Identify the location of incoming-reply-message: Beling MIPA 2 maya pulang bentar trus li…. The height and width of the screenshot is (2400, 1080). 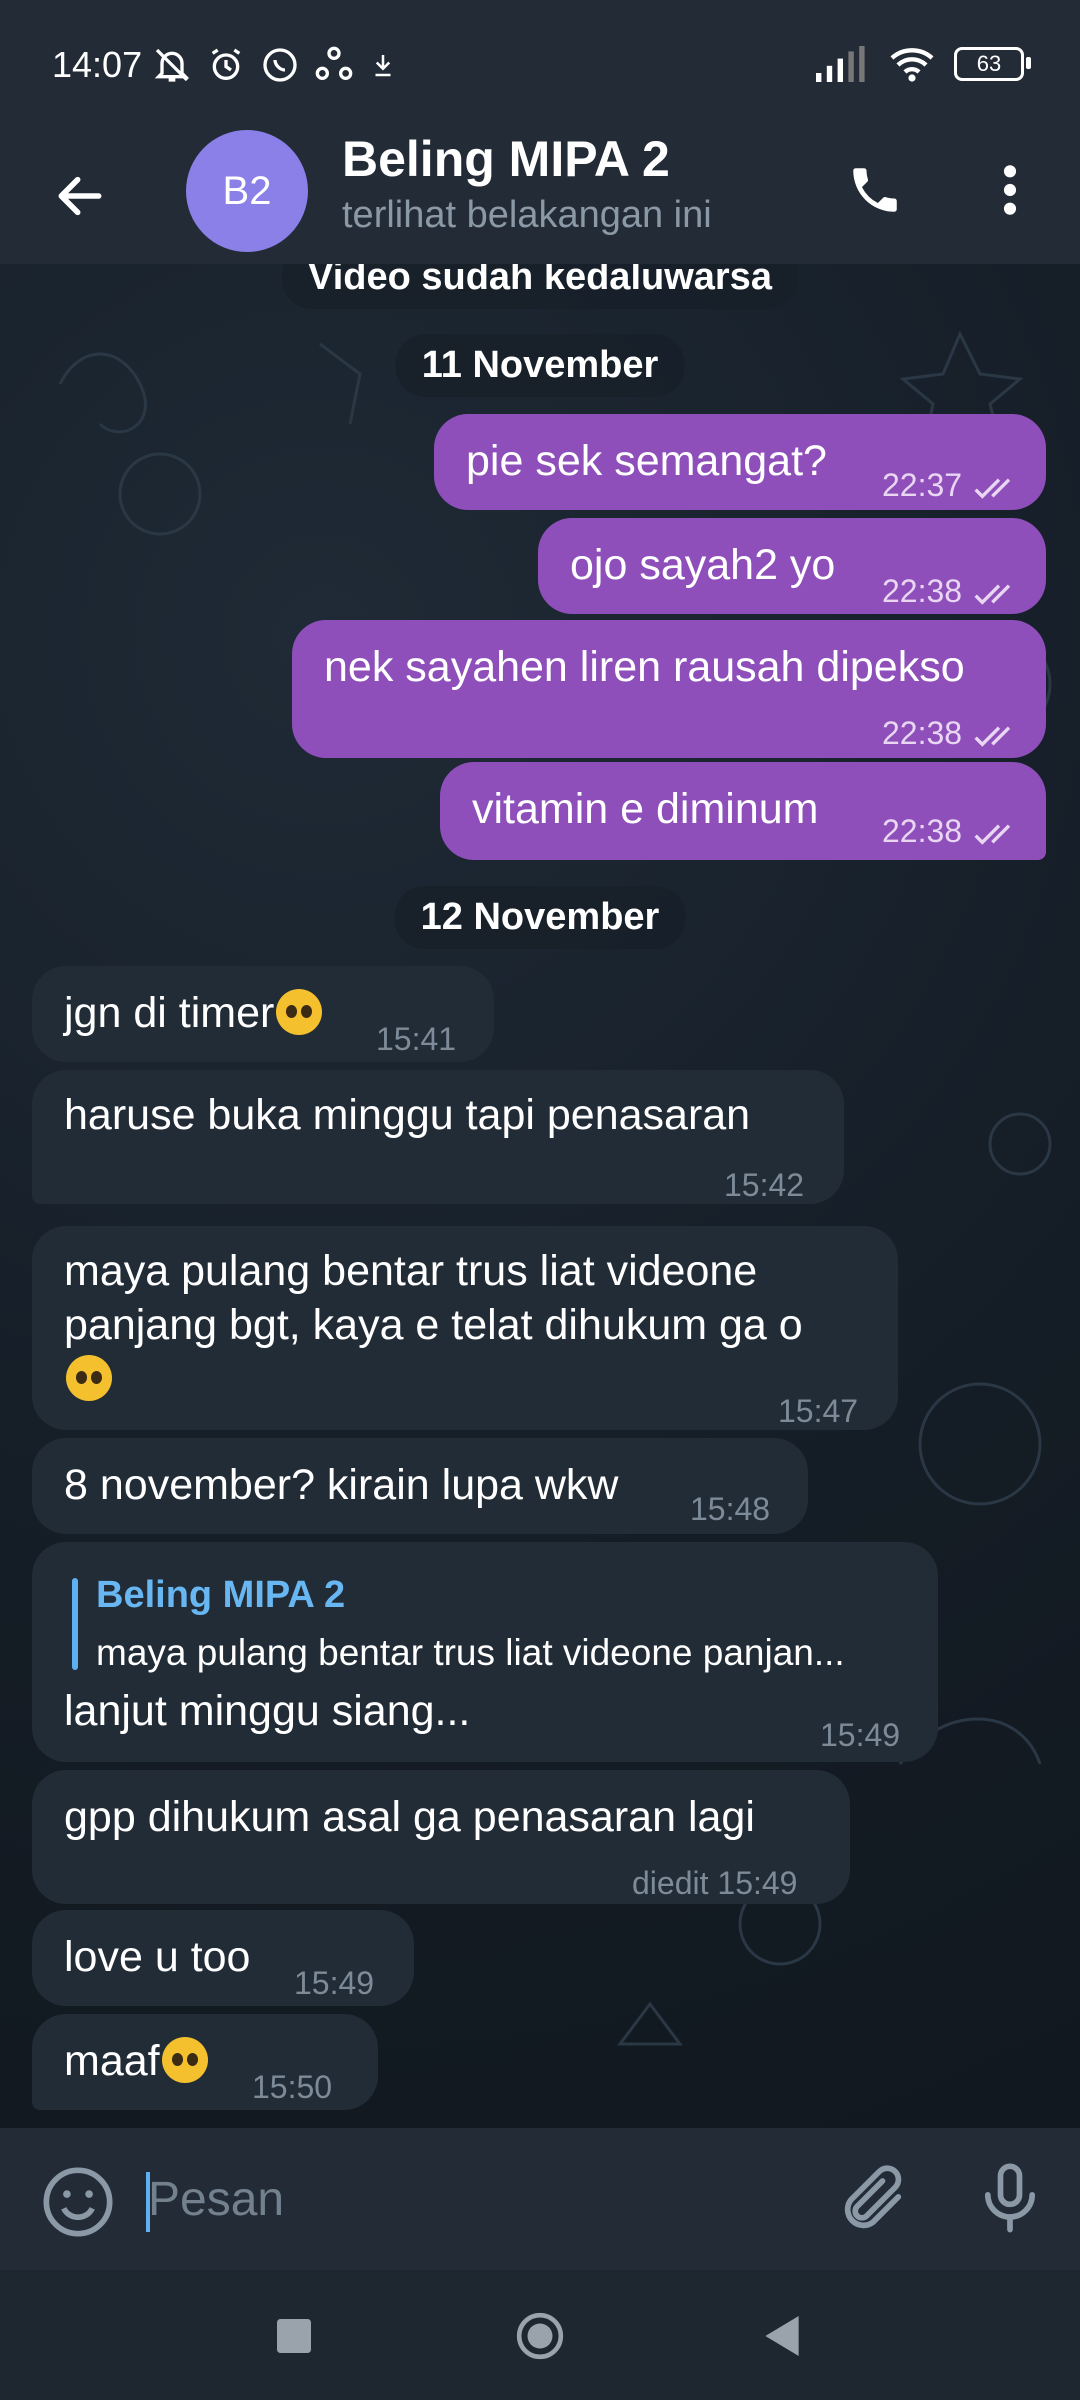
(485, 1652).